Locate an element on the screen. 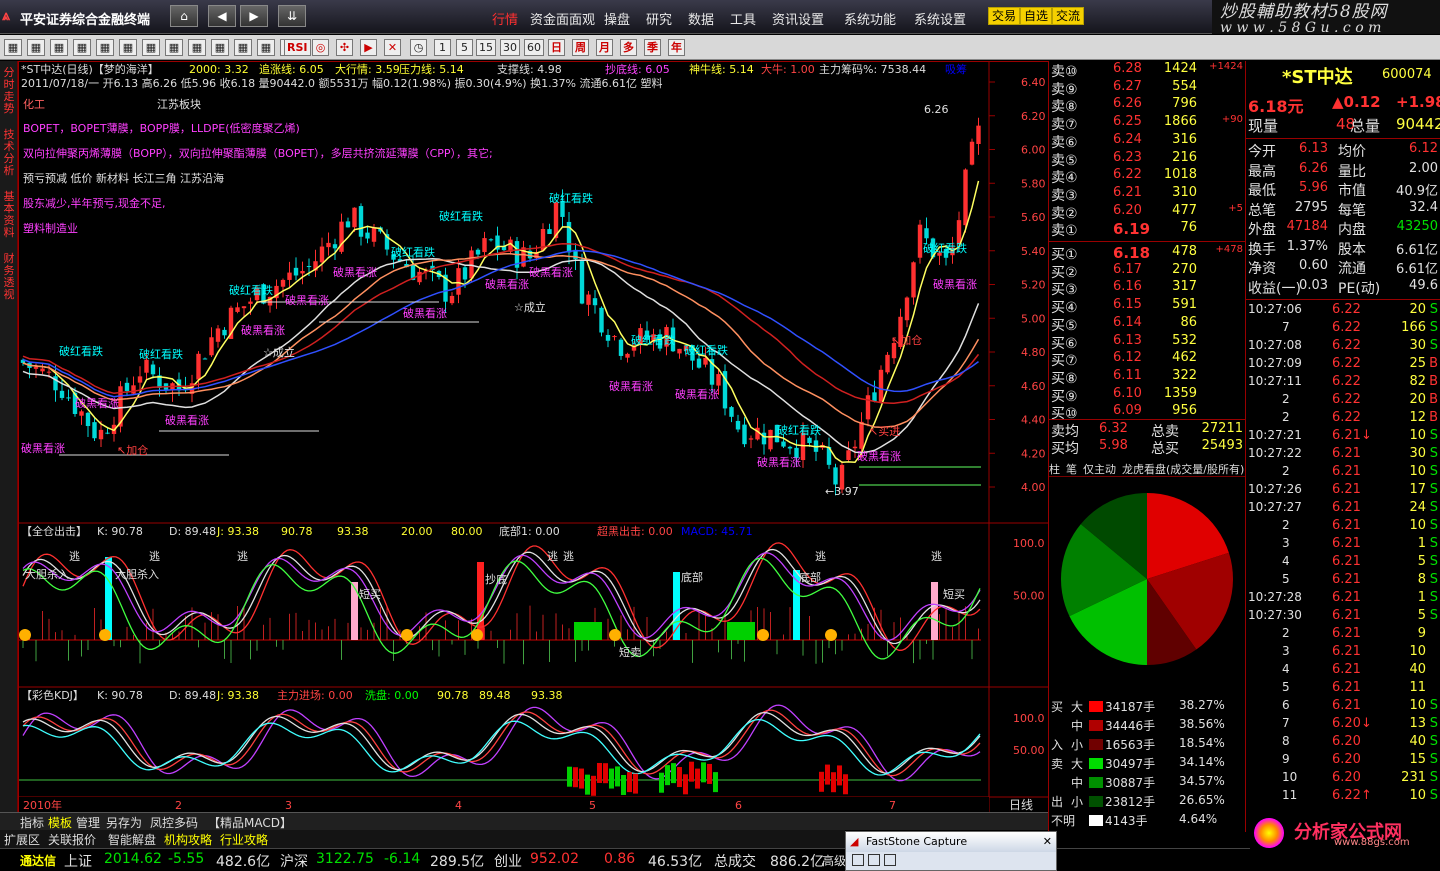 The image size is (1440, 871). ob-price: 6.18 is located at coordinates (1131, 253).